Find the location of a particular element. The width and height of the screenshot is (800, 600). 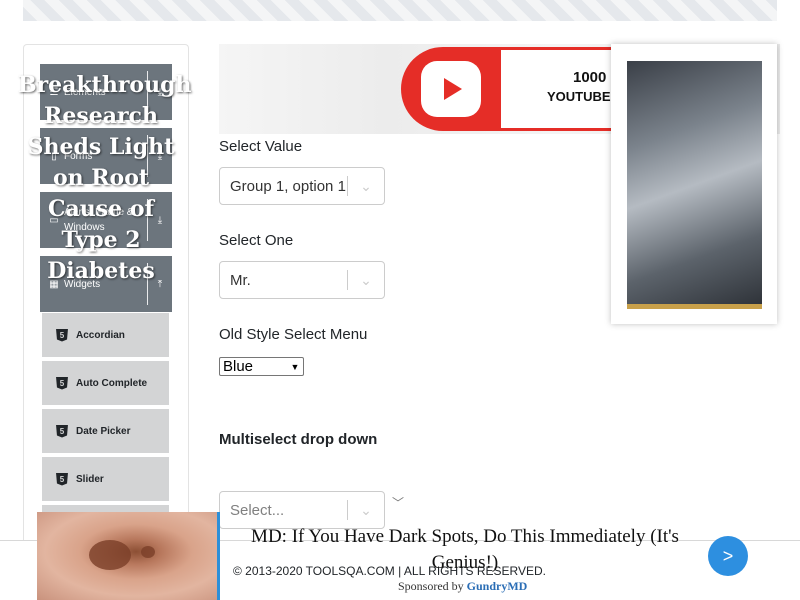

ad-accent-bar is located at coordinates (694, 306).